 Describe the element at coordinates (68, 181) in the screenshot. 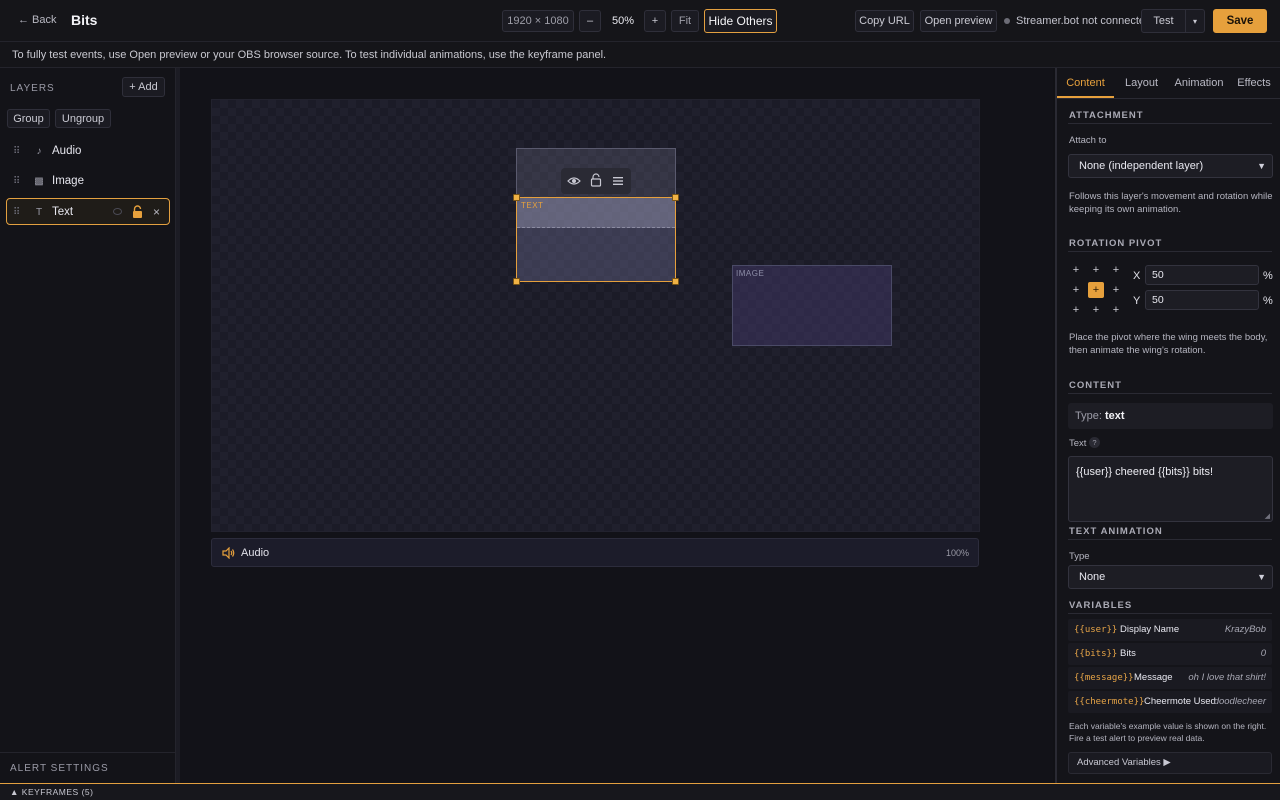

I see `layer-label: Image` at that location.